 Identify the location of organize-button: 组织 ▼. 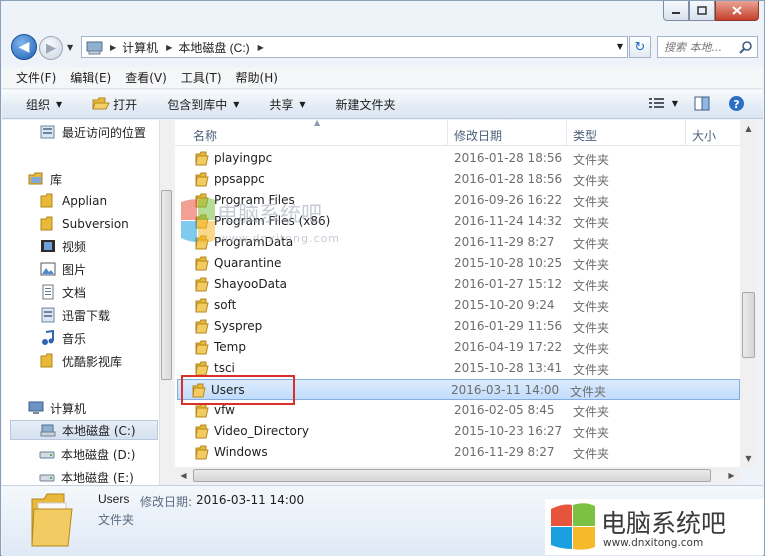
(44, 104).